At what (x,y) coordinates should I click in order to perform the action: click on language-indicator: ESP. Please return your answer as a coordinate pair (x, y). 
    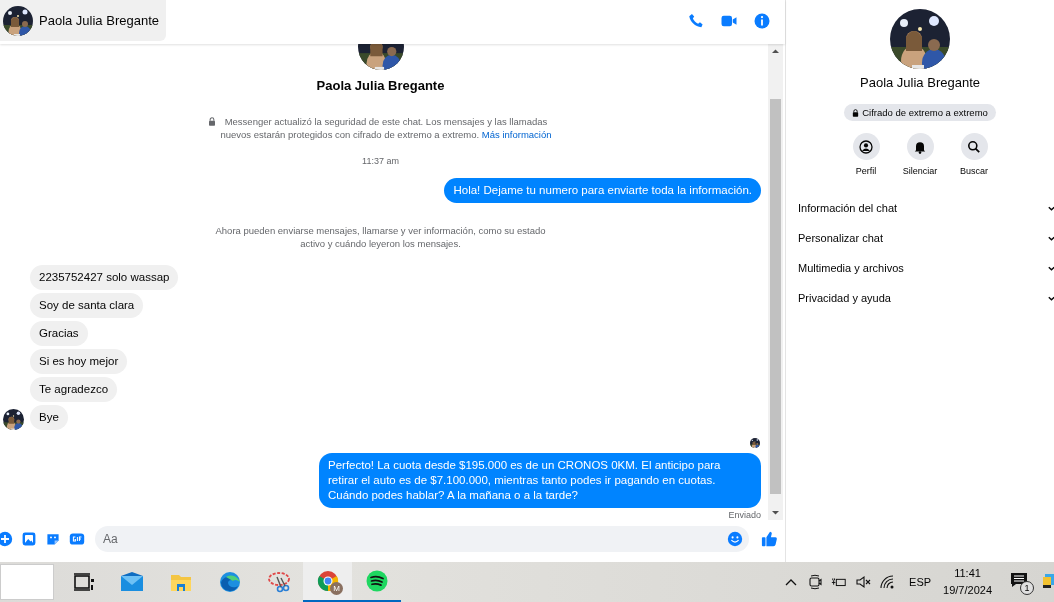
    Looking at the image, I should click on (920, 582).